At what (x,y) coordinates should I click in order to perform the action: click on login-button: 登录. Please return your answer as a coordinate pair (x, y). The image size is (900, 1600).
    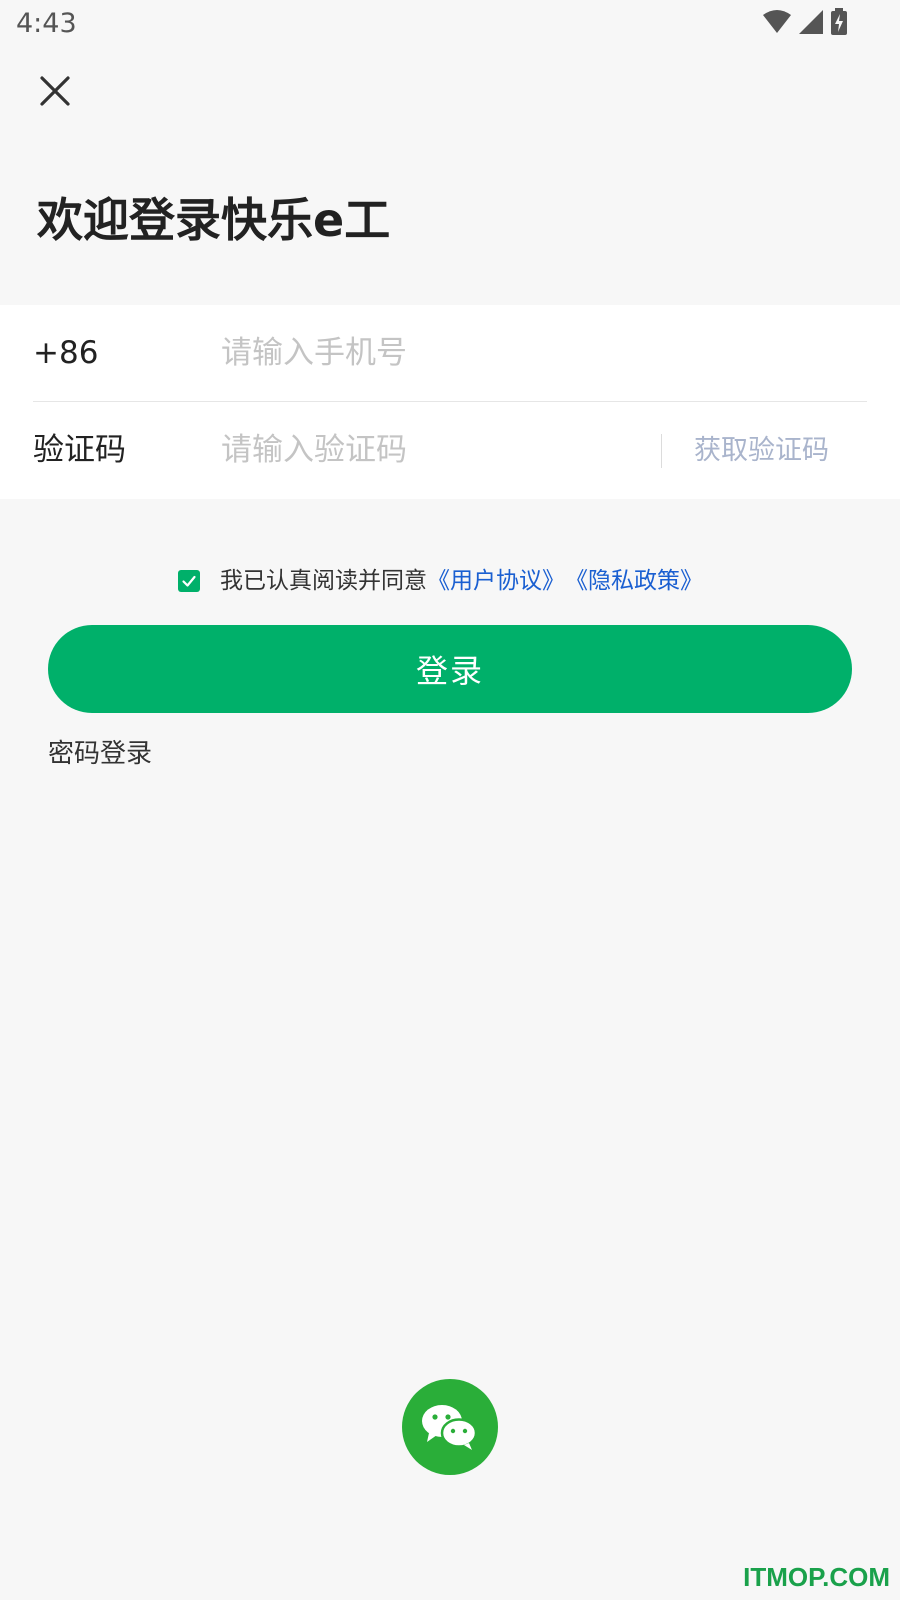
    Looking at the image, I should click on (450, 669).